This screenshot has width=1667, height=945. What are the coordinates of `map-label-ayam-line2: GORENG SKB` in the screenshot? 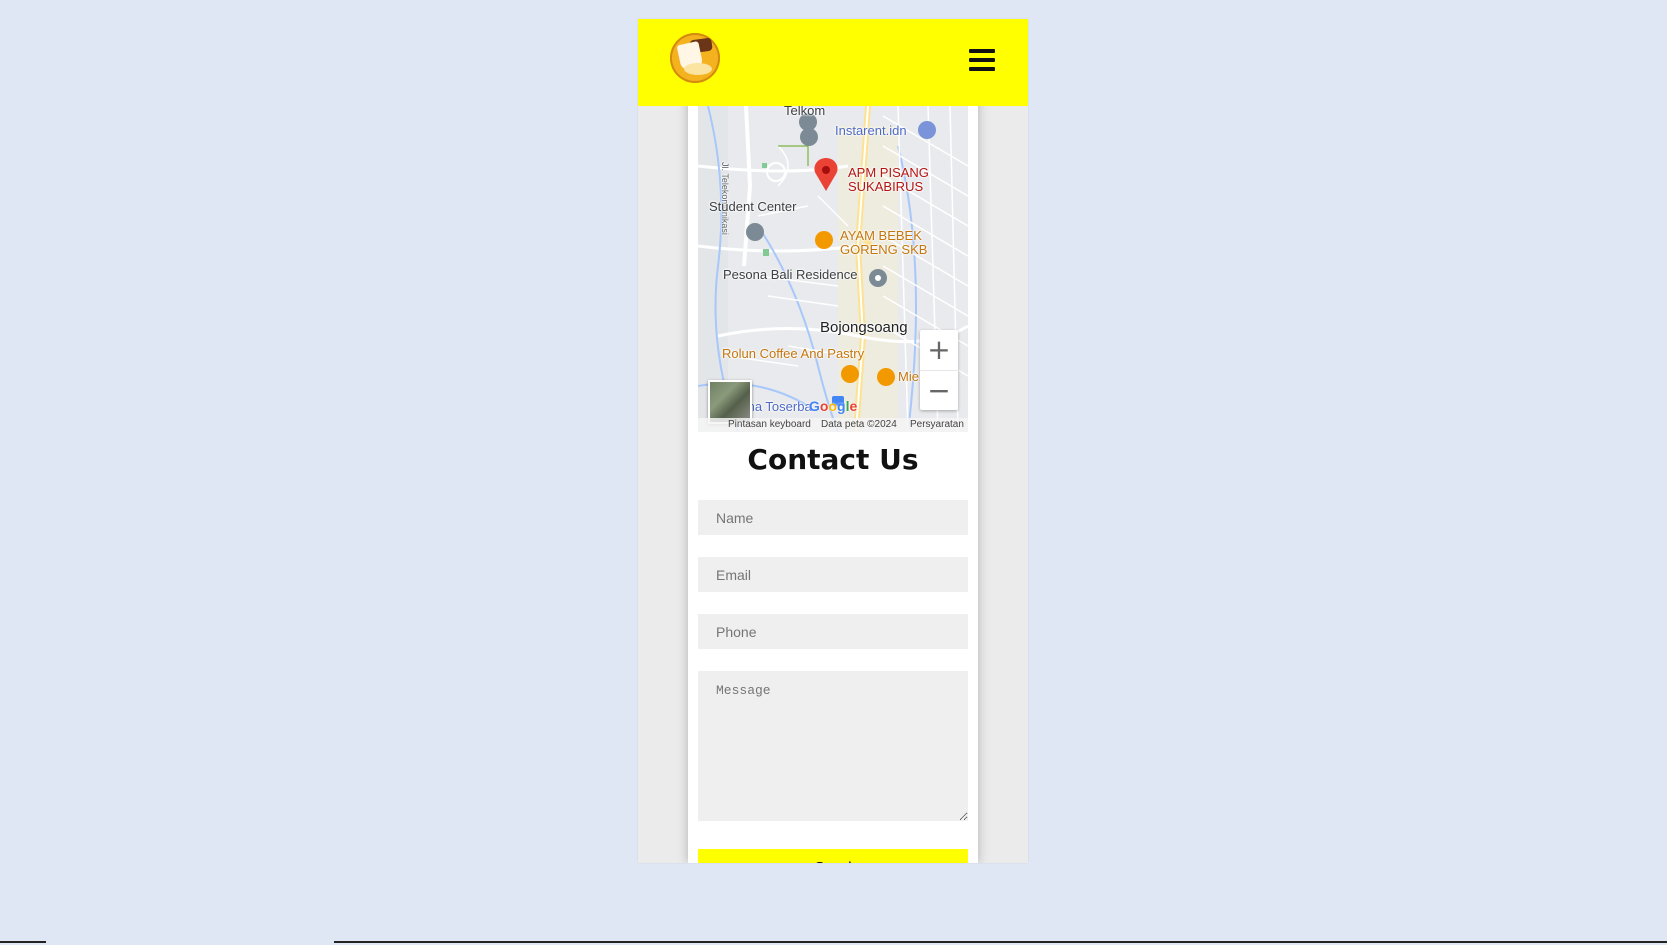 It's located at (884, 249).